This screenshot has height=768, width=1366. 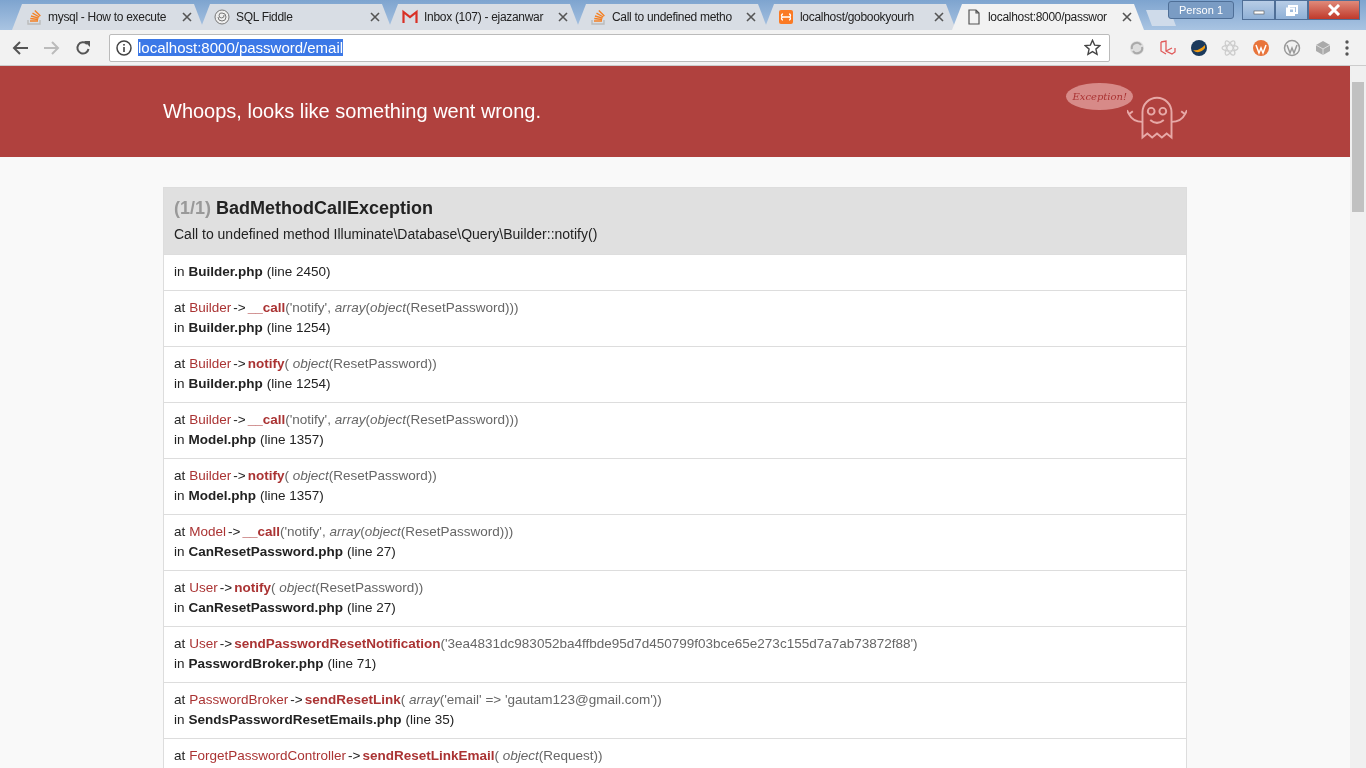 I want to click on close-icon, so click(x=1334, y=10).